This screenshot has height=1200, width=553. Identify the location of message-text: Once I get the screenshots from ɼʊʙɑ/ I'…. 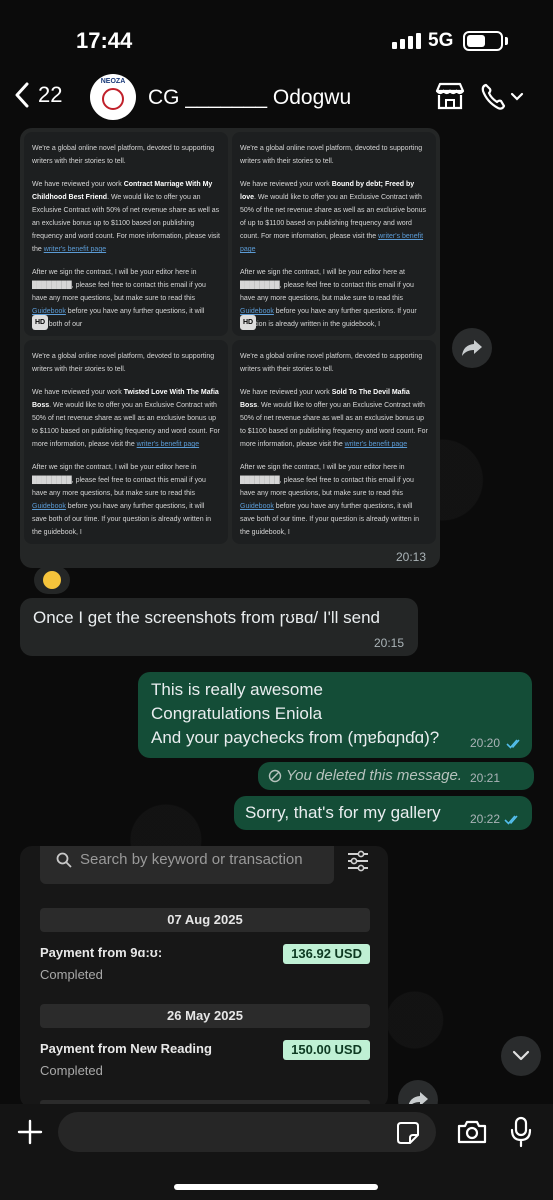
(206, 617).